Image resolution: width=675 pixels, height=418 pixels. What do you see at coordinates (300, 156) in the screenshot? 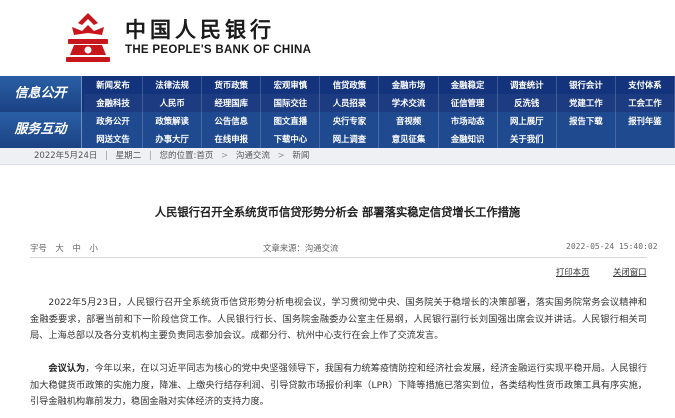
I see `breadcrumb-page-link: 新闻` at bounding box center [300, 156].